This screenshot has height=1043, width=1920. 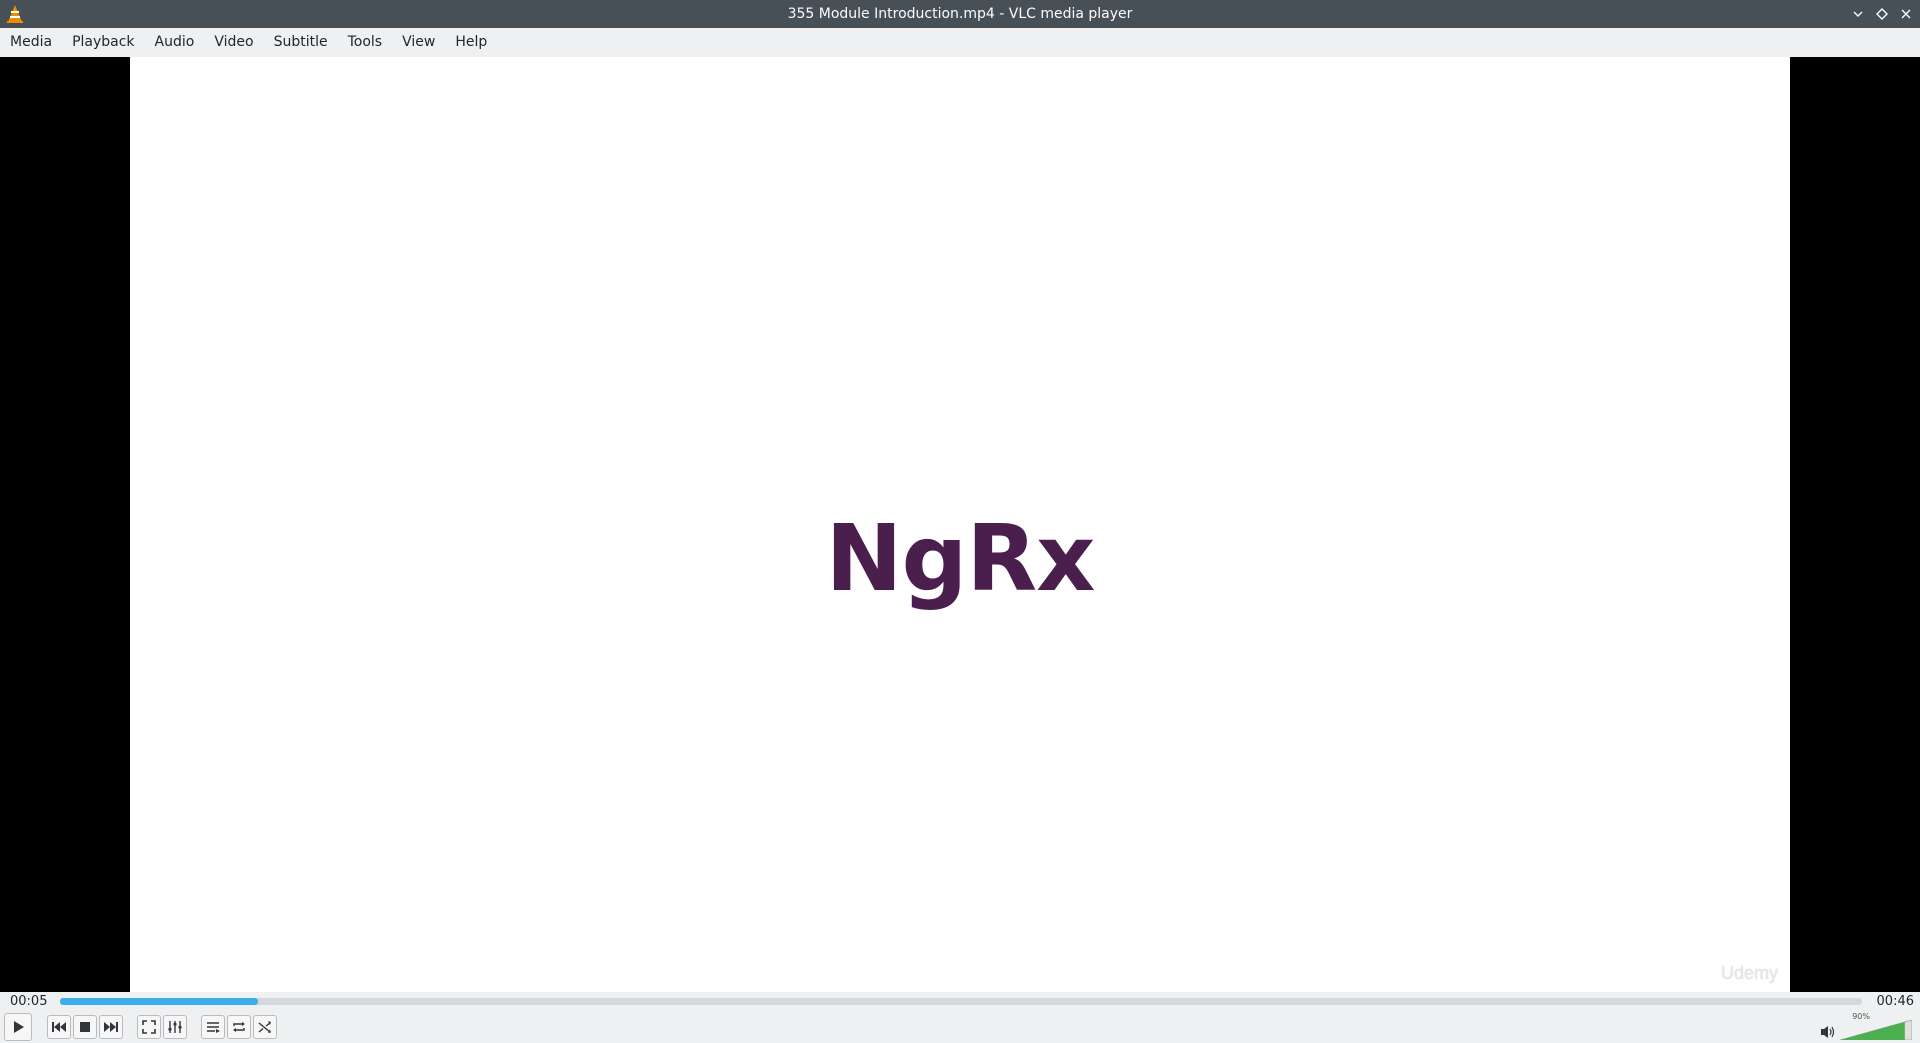 I want to click on previous-icon, so click(x=59, y=1027).